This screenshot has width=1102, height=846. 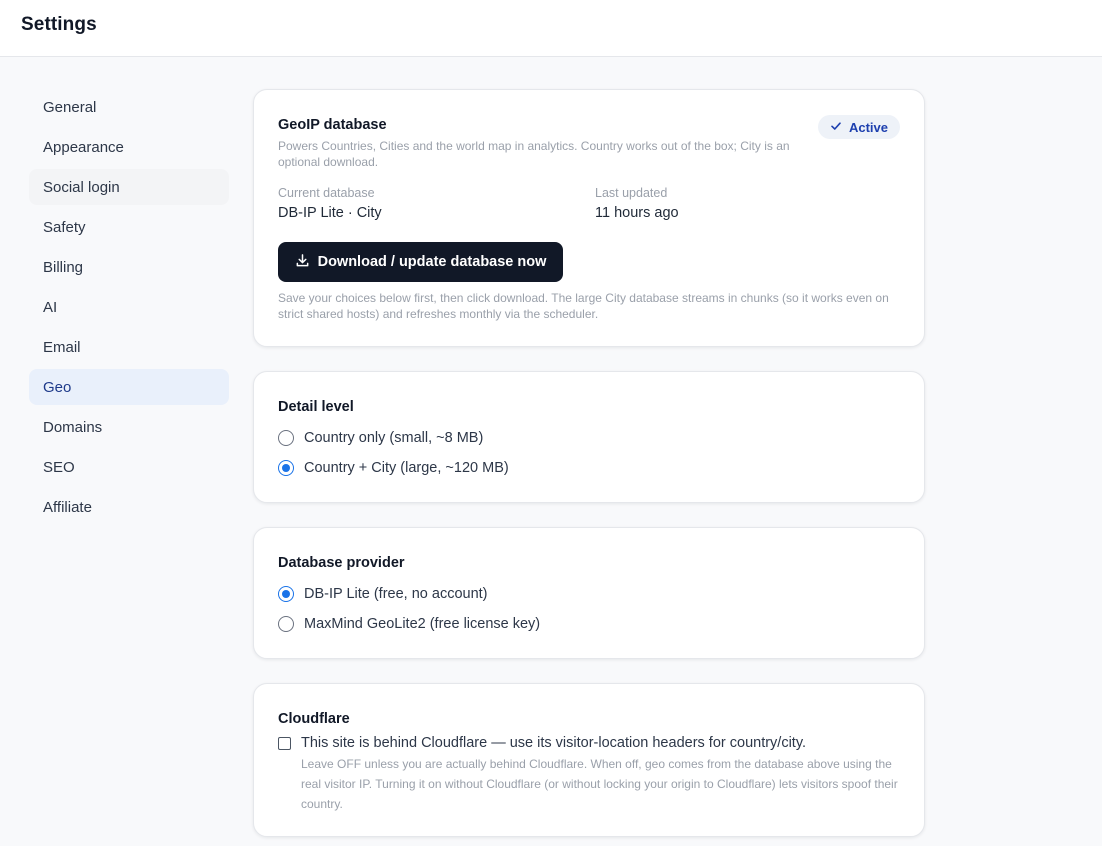 What do you see at coordinates (868, 127) in the screenshot?
I see `status-badge-label: Active` at bounding box center [868, 127].